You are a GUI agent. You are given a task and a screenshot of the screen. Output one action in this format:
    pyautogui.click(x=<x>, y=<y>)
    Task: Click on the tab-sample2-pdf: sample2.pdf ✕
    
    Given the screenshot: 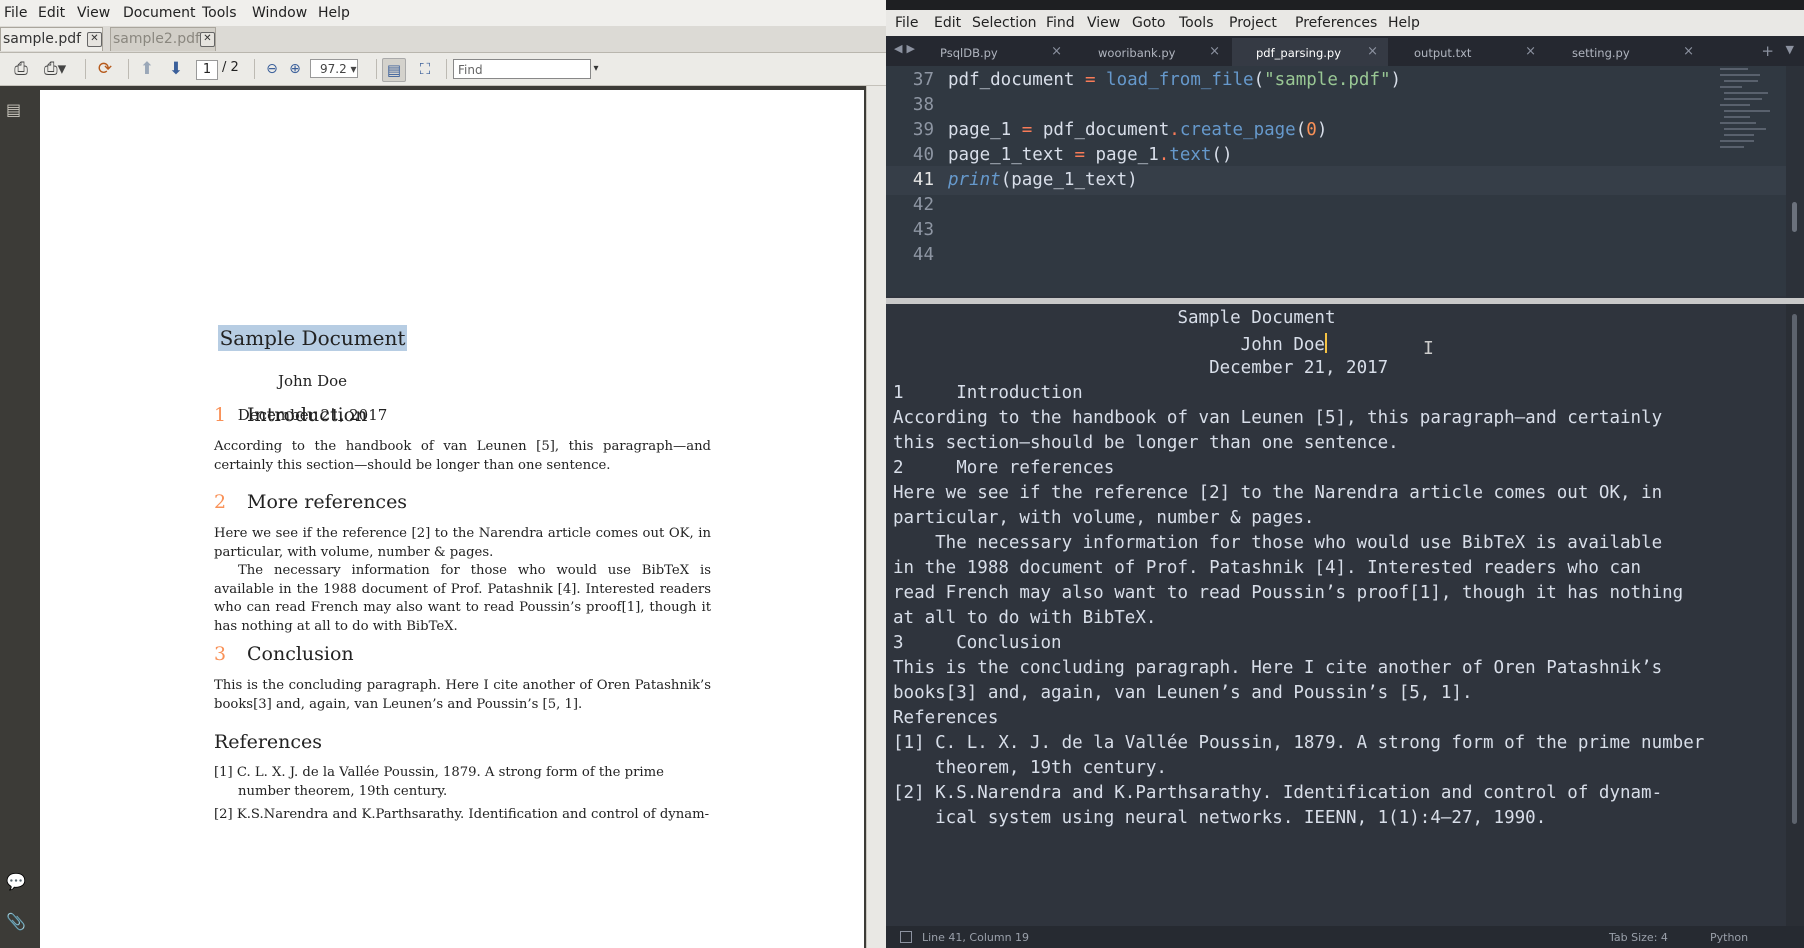 What is the action you would take?
    pyautogui.click(x=163, y=39)
    